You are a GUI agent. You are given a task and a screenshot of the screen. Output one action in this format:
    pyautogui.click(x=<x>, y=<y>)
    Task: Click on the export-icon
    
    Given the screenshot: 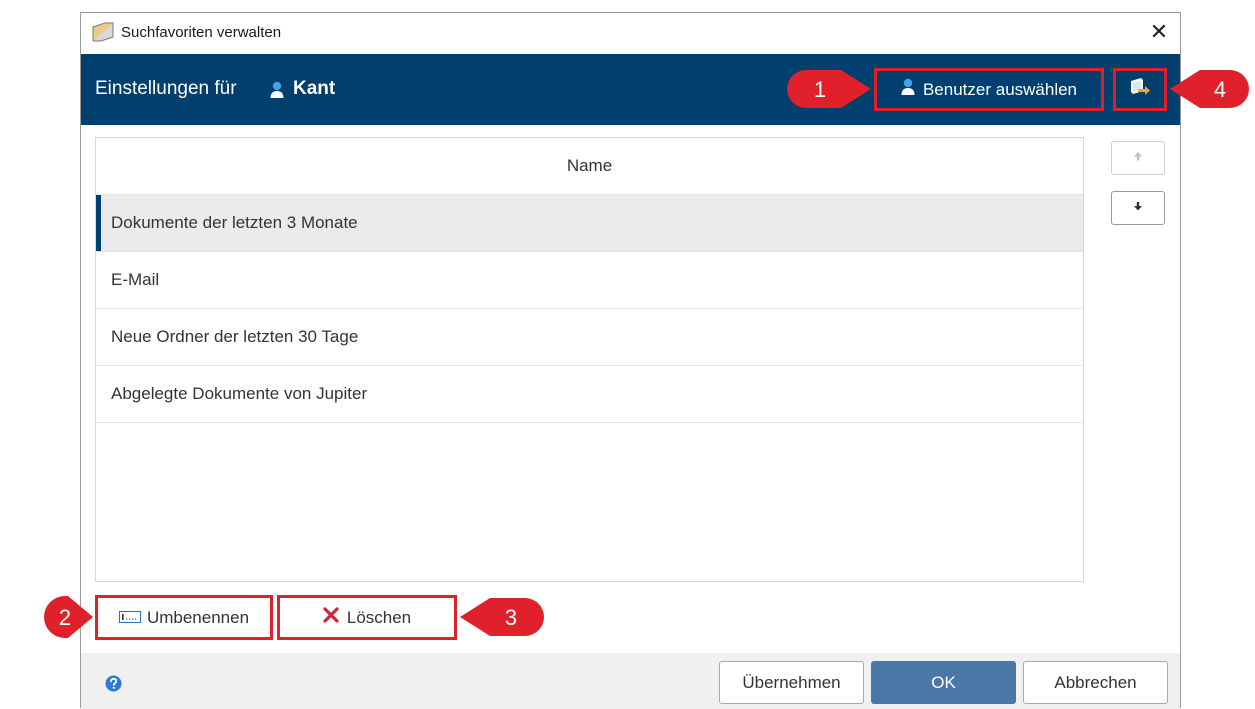 What is the action you would take?
    pyautogui.click(x=1140, y=89)
    